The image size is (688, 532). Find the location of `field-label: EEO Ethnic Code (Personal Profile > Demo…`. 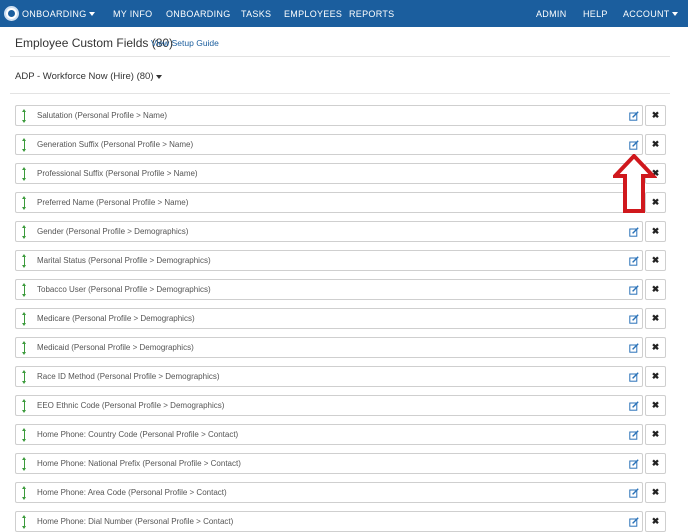

field-label: EEO Ethnic Code (Personal Profile > Demo… is located at coordinates (131, 405).